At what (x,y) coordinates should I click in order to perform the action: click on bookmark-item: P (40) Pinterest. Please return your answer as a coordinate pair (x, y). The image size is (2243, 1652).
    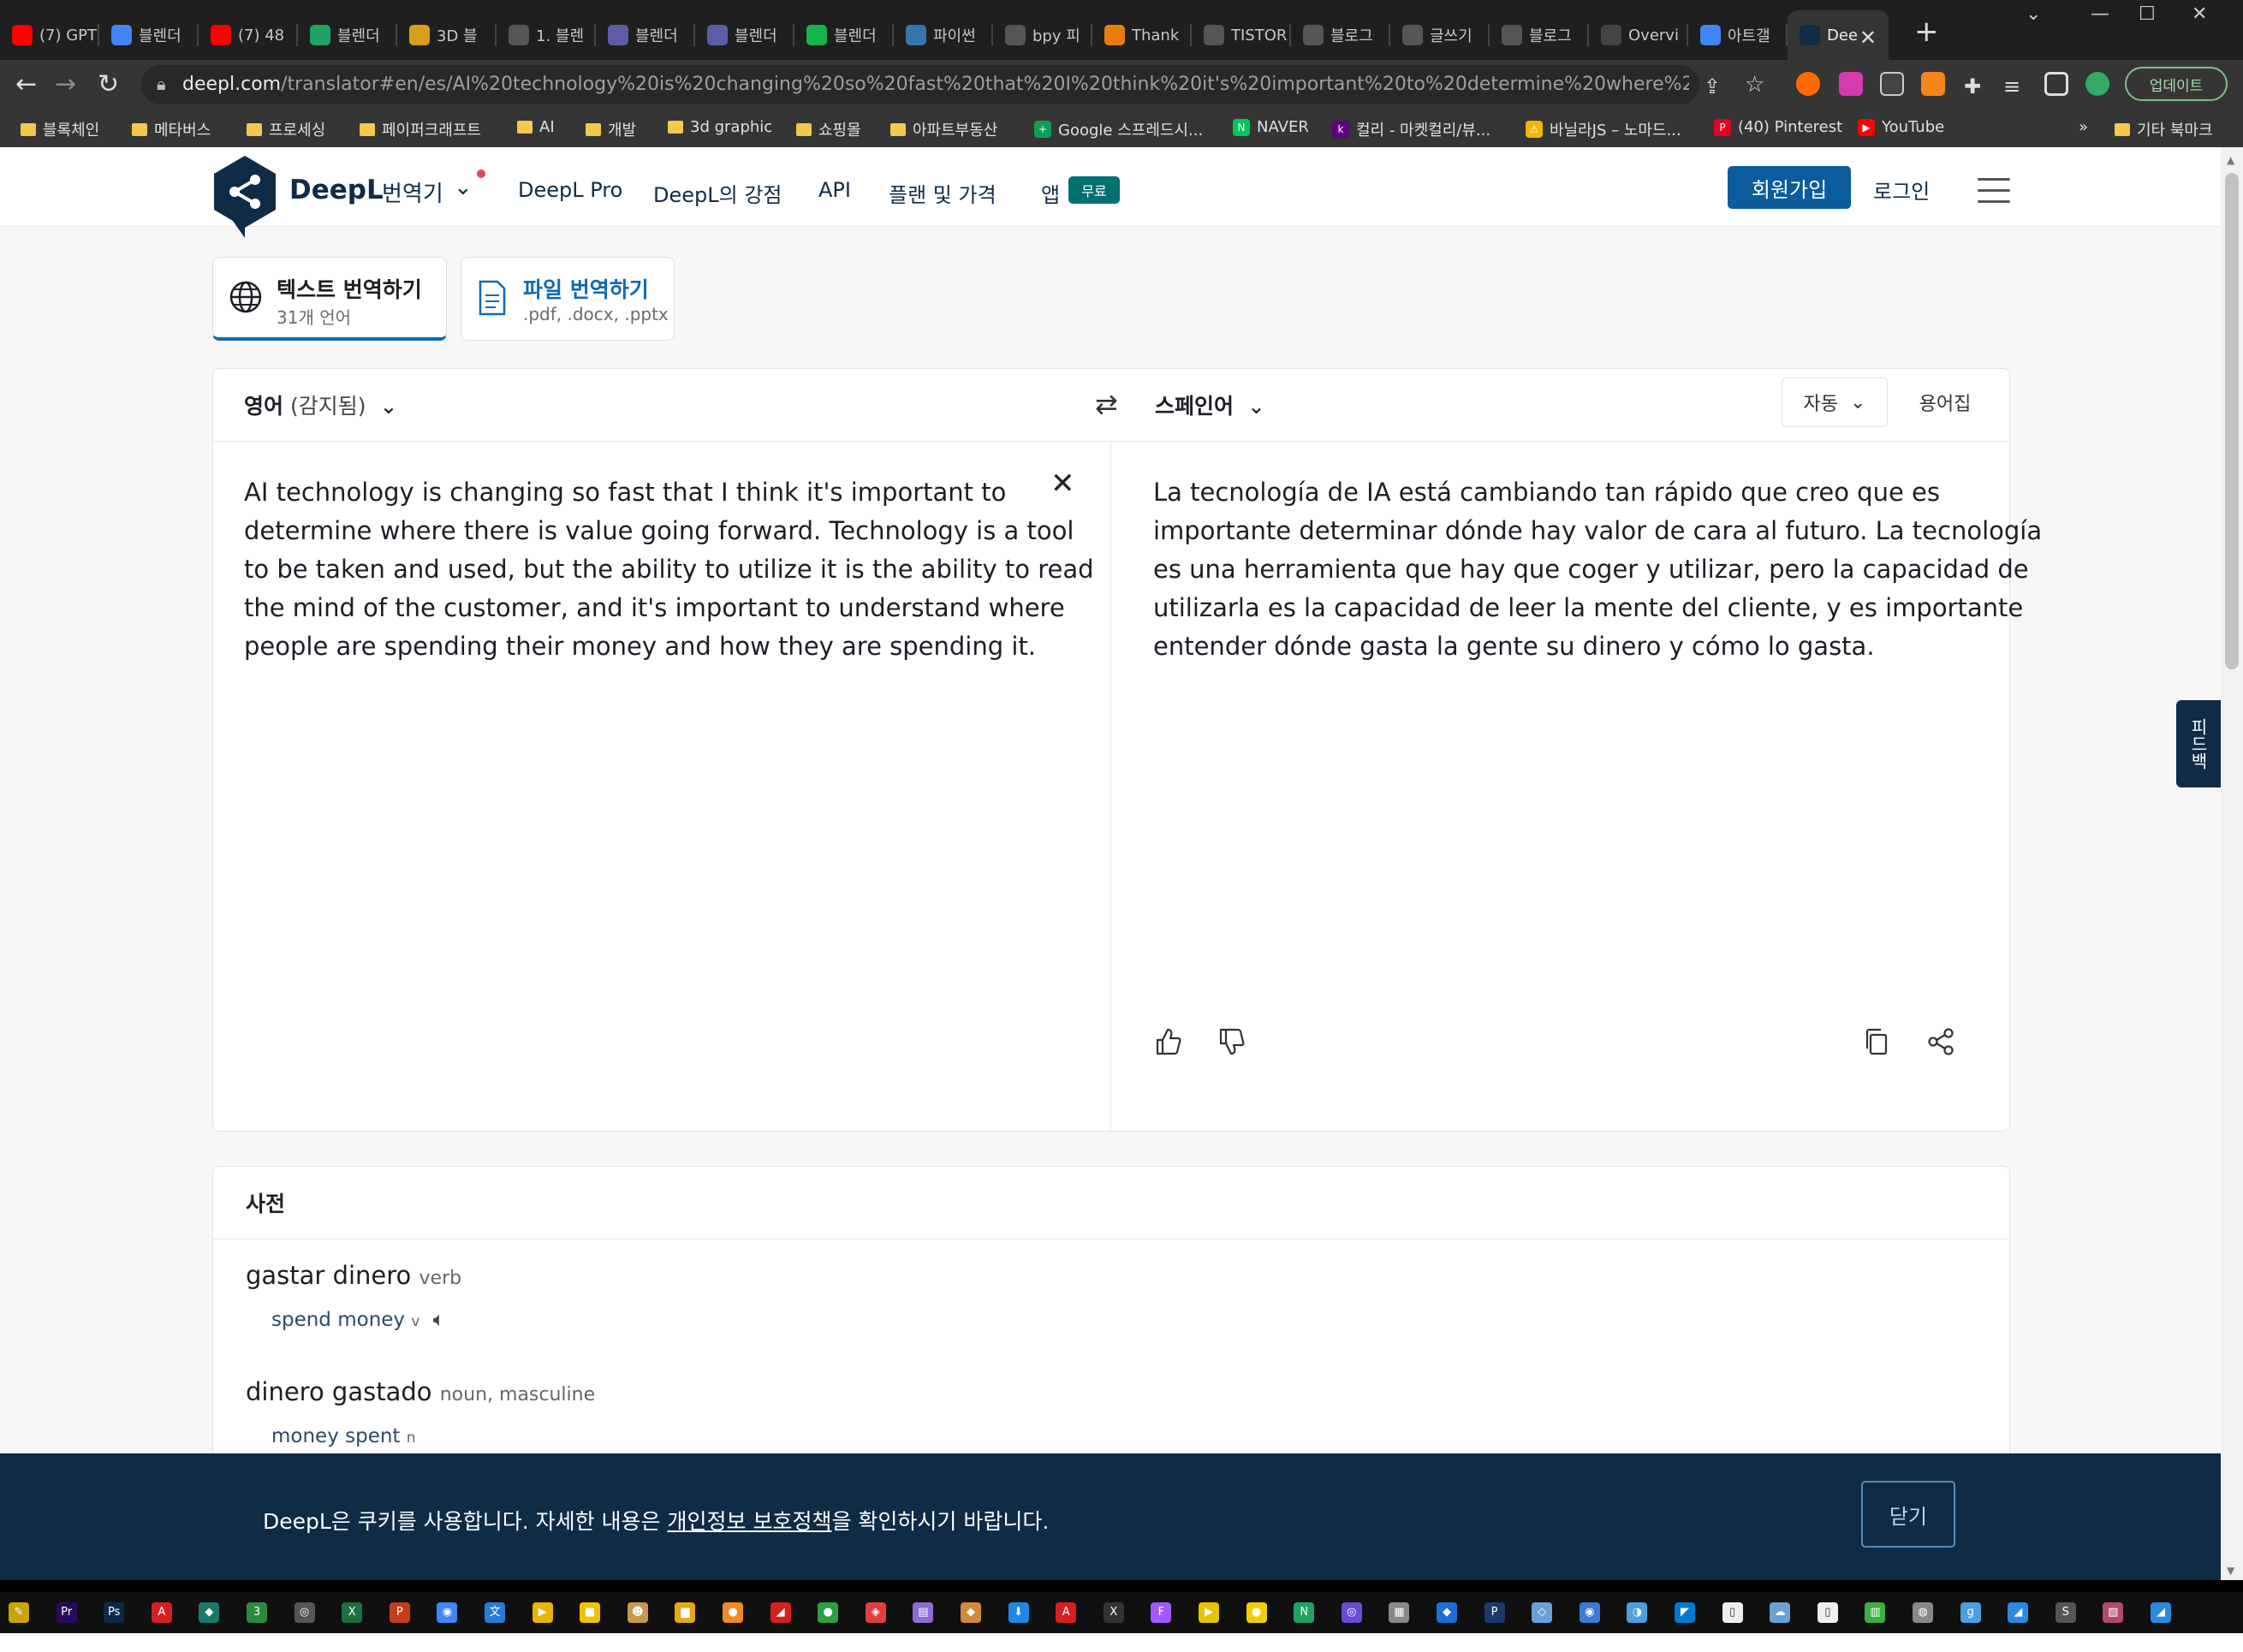
    Looking at the image, I should click on (1778, 127).